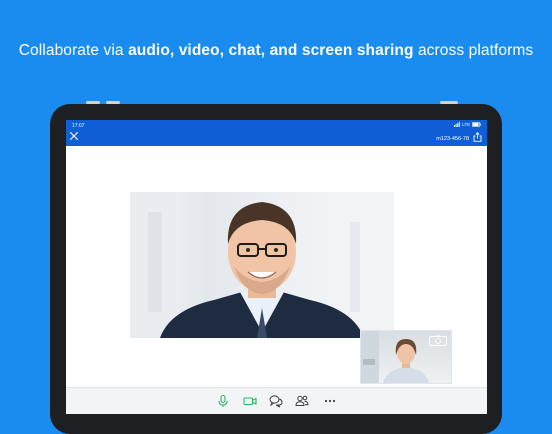  Describe the element at coordinates (302, 401) in the screenshot. I see `participants-icon` at that location.